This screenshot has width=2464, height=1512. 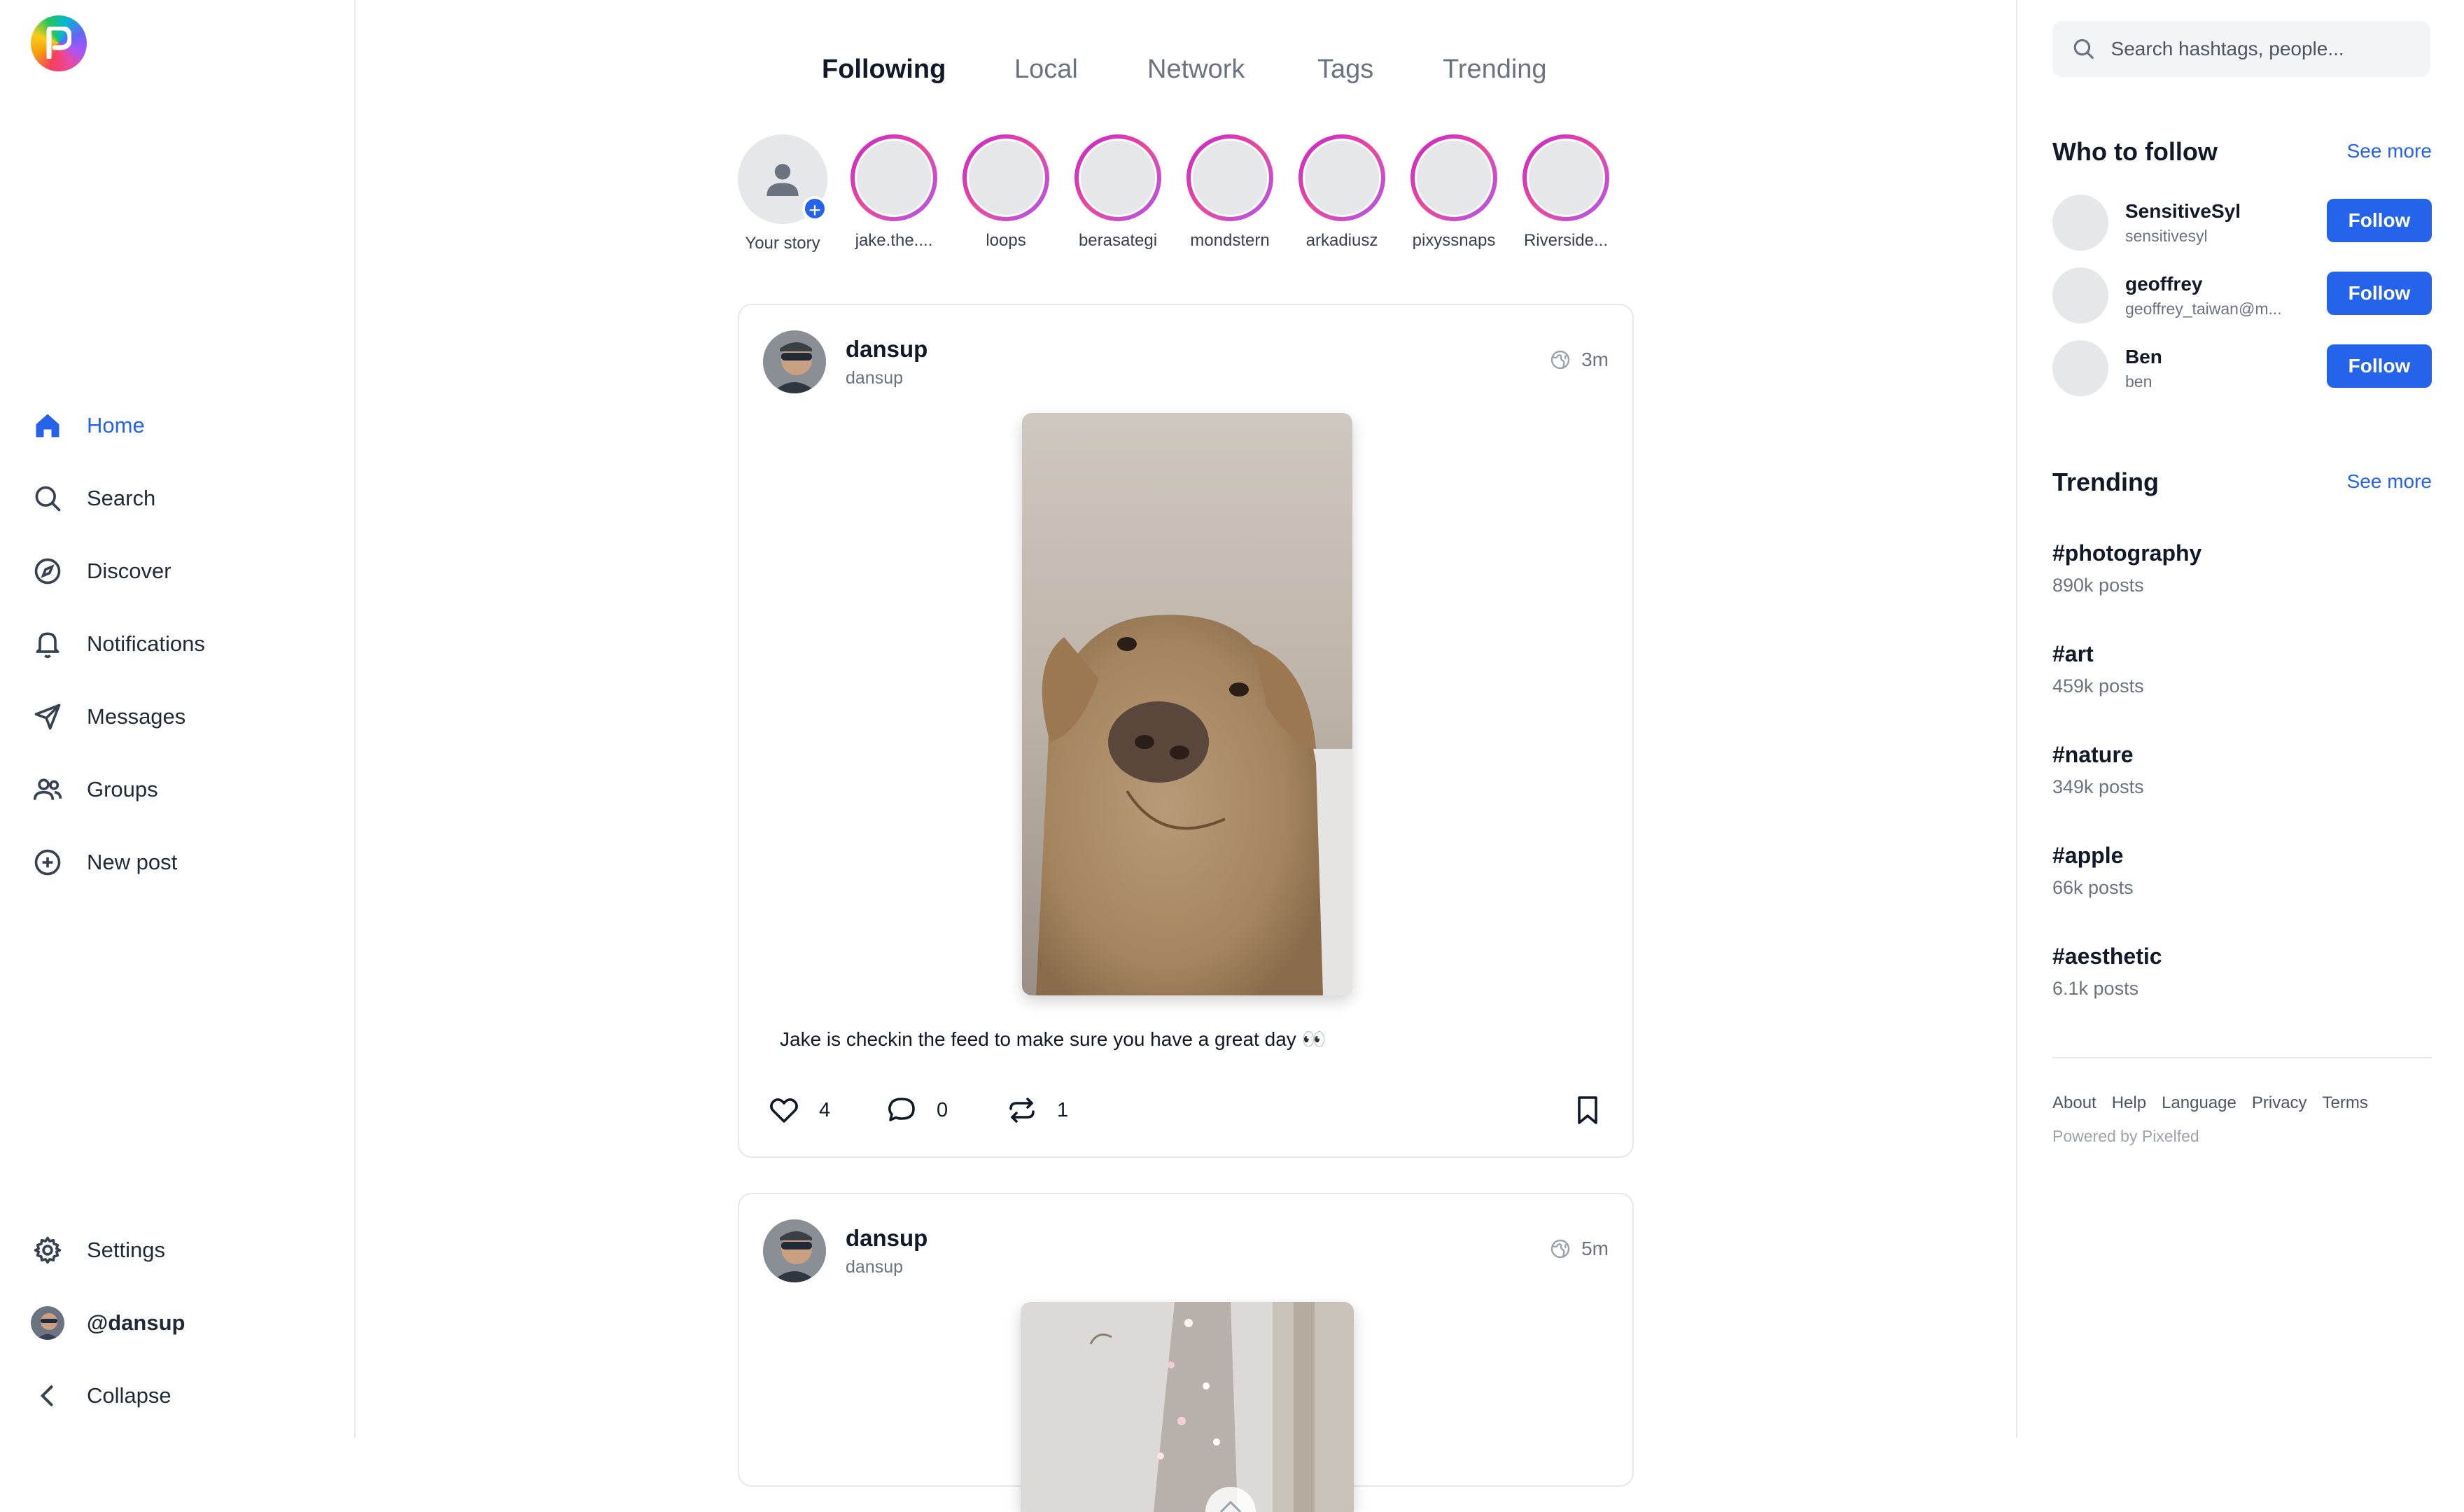 I want to click on story-your-story: + Your story, so click(x=783, y=193).